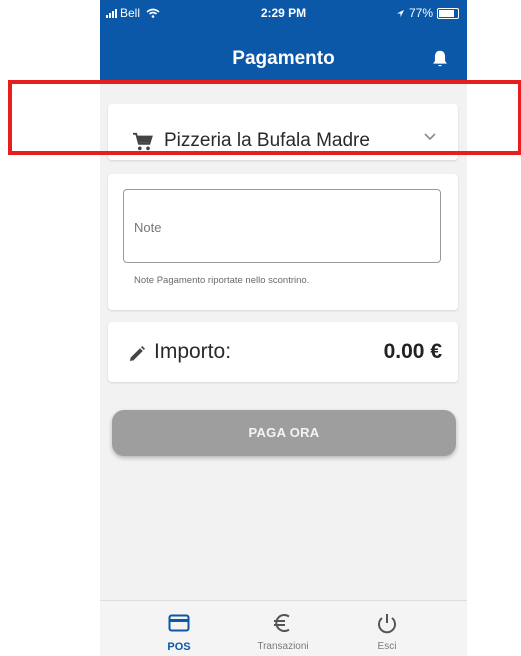 The height and width of the screenshot is (656, 521). I want to click on nav-label-esci: Esci, so click(387, 646).